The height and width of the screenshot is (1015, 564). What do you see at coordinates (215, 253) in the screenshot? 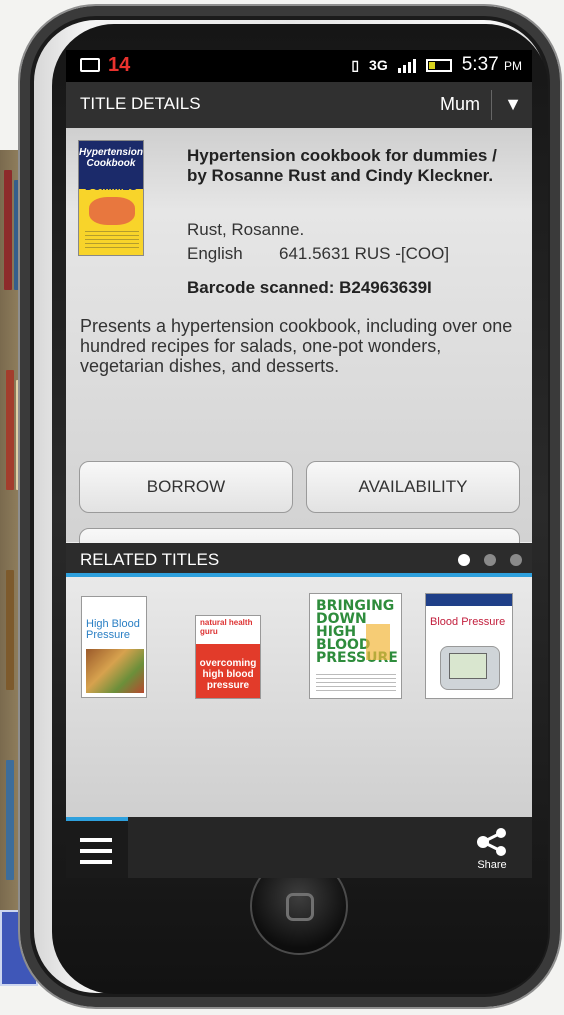
I see `book-language: English` at bounding box center [215, 253].